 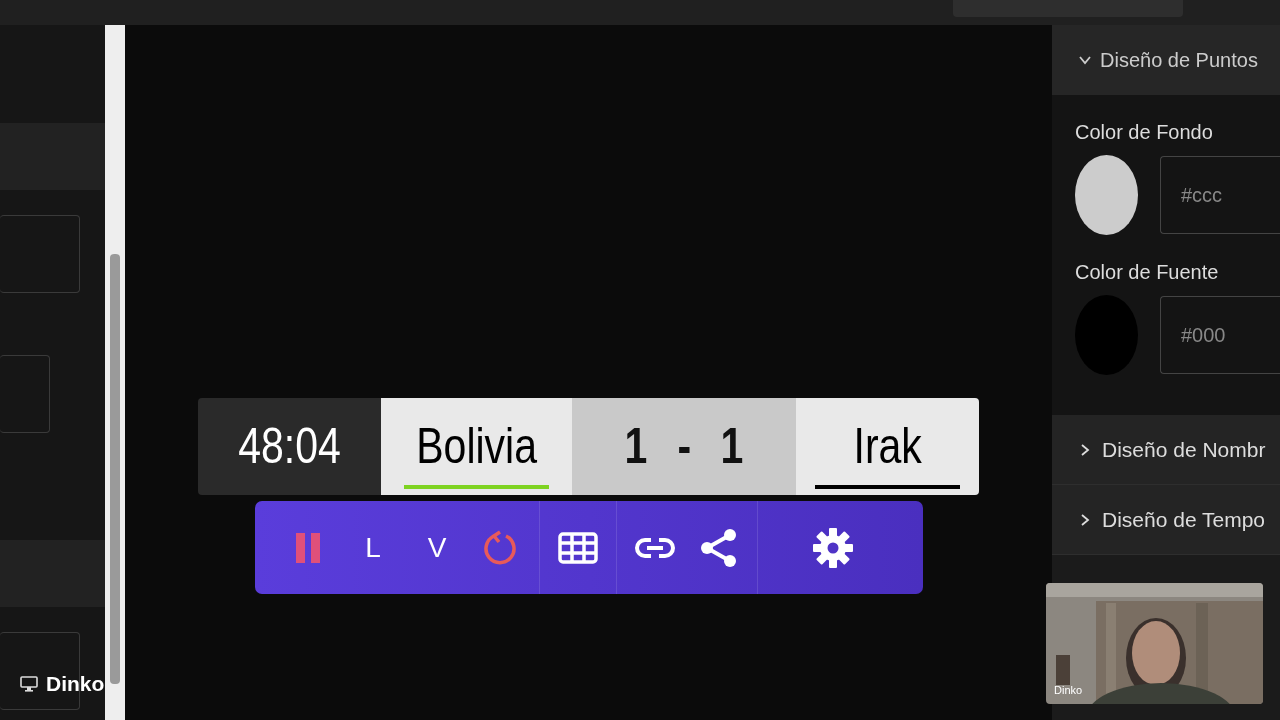 I want to click on letter-button: V, so click(x=437, y=547).